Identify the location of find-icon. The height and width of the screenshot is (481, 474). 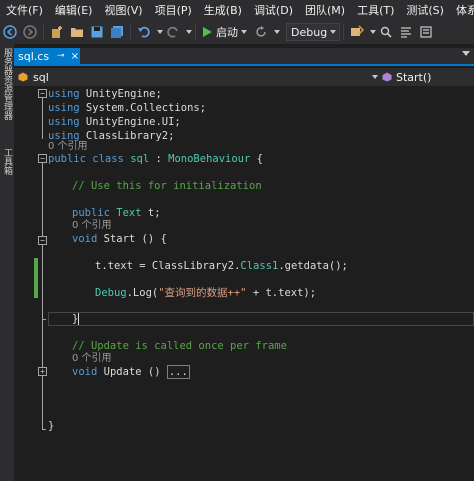
(386, 32).